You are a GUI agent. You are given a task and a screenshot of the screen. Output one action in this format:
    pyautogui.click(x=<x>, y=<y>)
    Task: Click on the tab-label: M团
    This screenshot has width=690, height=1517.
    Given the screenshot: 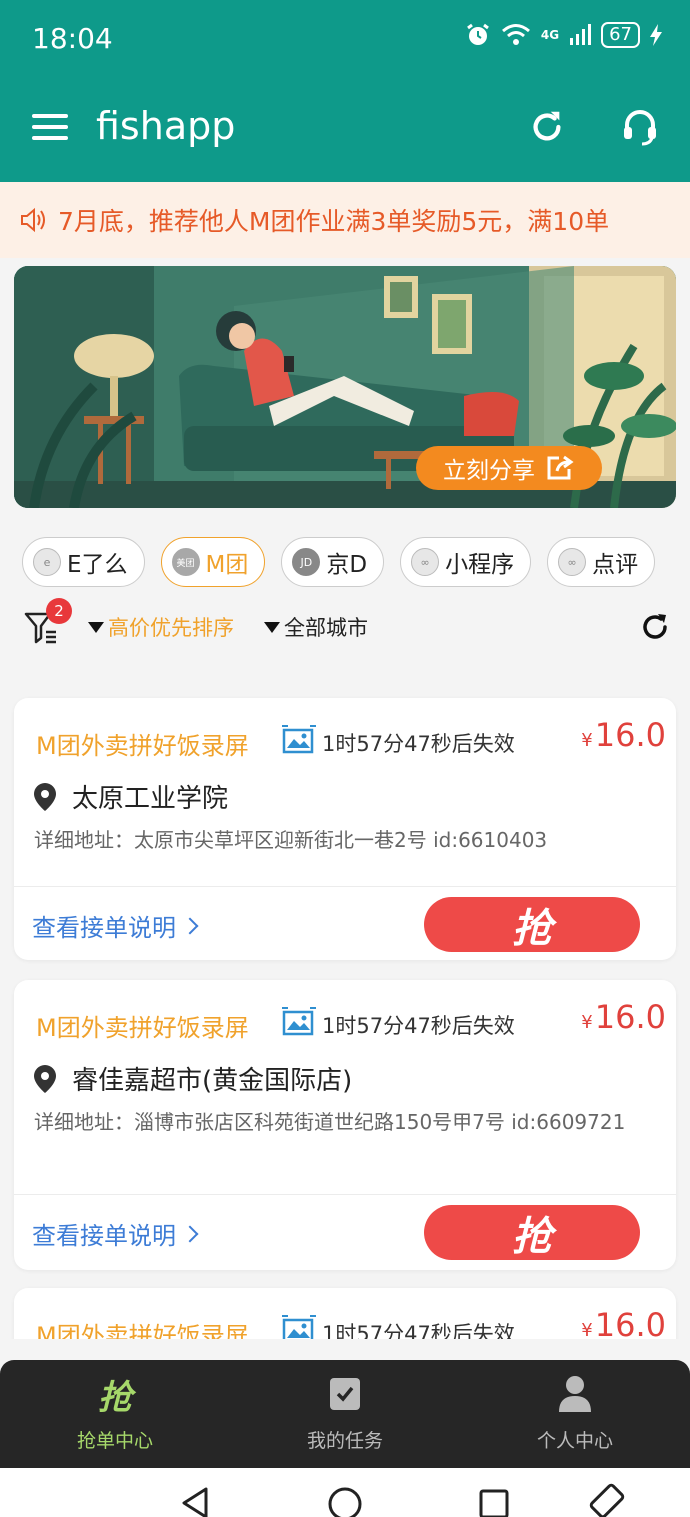 What is the action you would take?
    pyautogui.click(x=227, y=565)
    